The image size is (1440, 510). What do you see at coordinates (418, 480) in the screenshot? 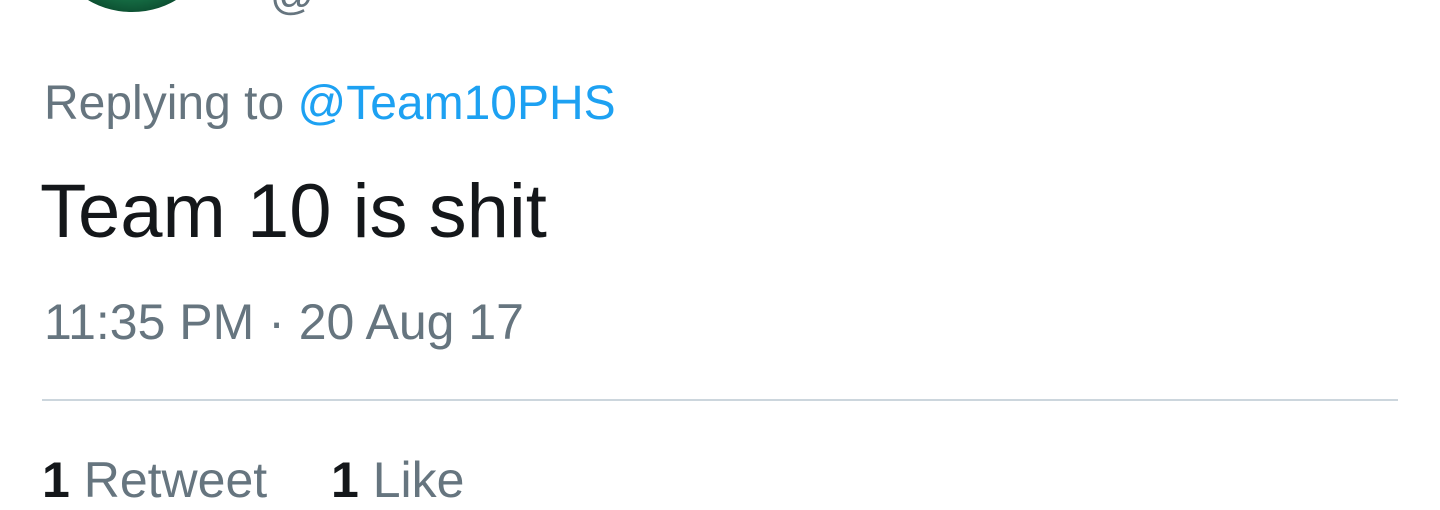
I see `like-label: Like` at bounding box center [418, 480].